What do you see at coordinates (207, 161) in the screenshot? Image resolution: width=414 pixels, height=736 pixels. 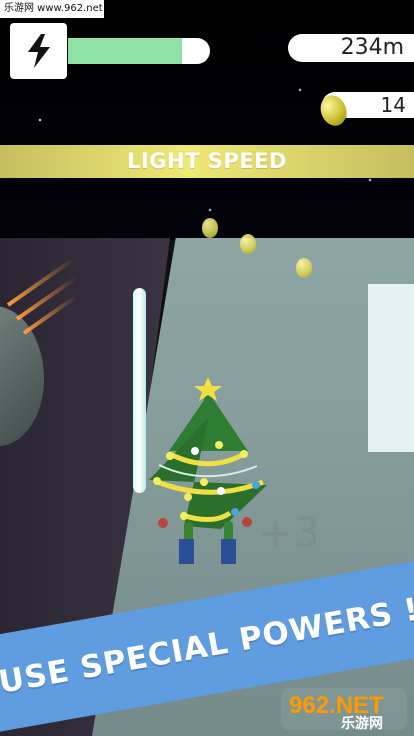 I see `light-speed-banner: LIGHT SPEED` at bounding box center [207, 161].